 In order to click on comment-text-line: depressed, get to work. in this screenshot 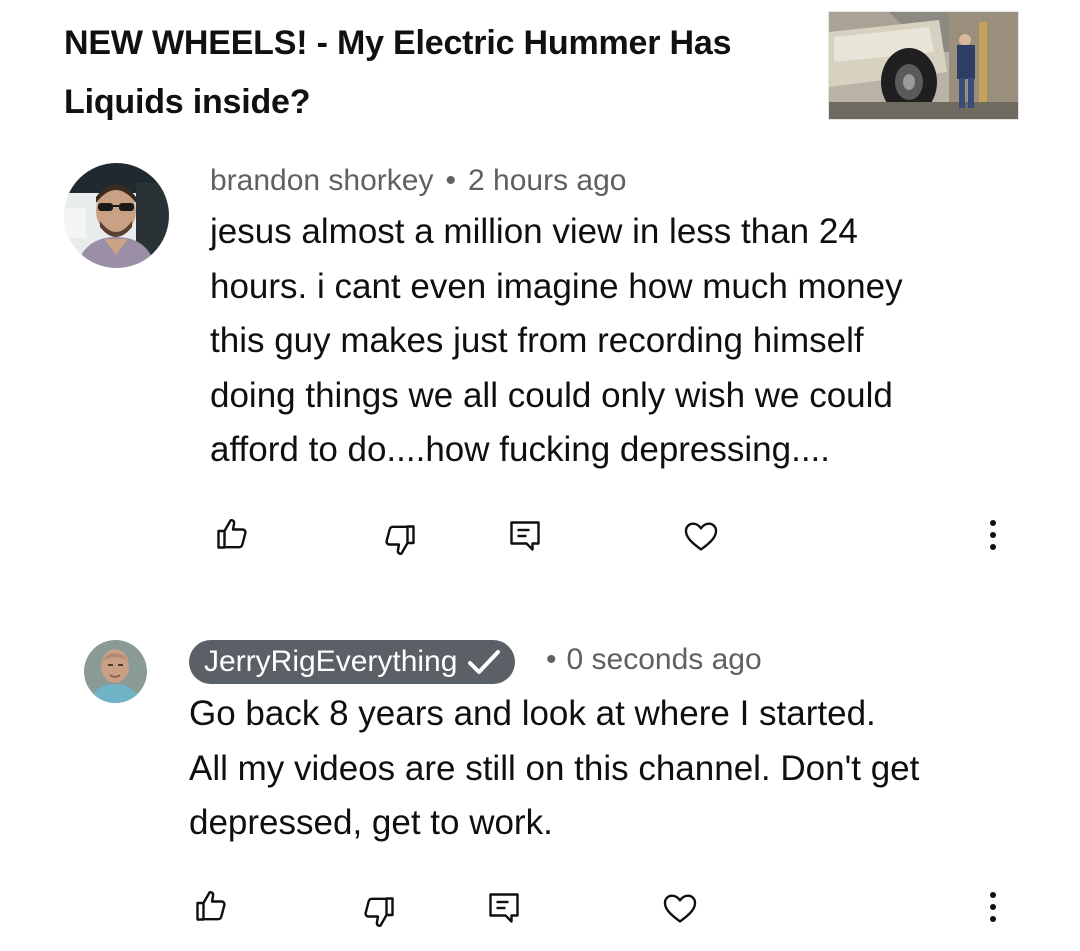, I will do `click(371, 822)`.